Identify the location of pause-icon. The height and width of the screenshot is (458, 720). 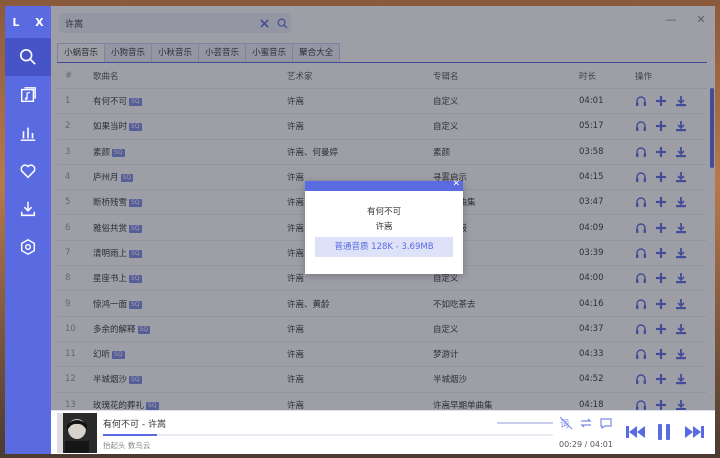
(664, 432).